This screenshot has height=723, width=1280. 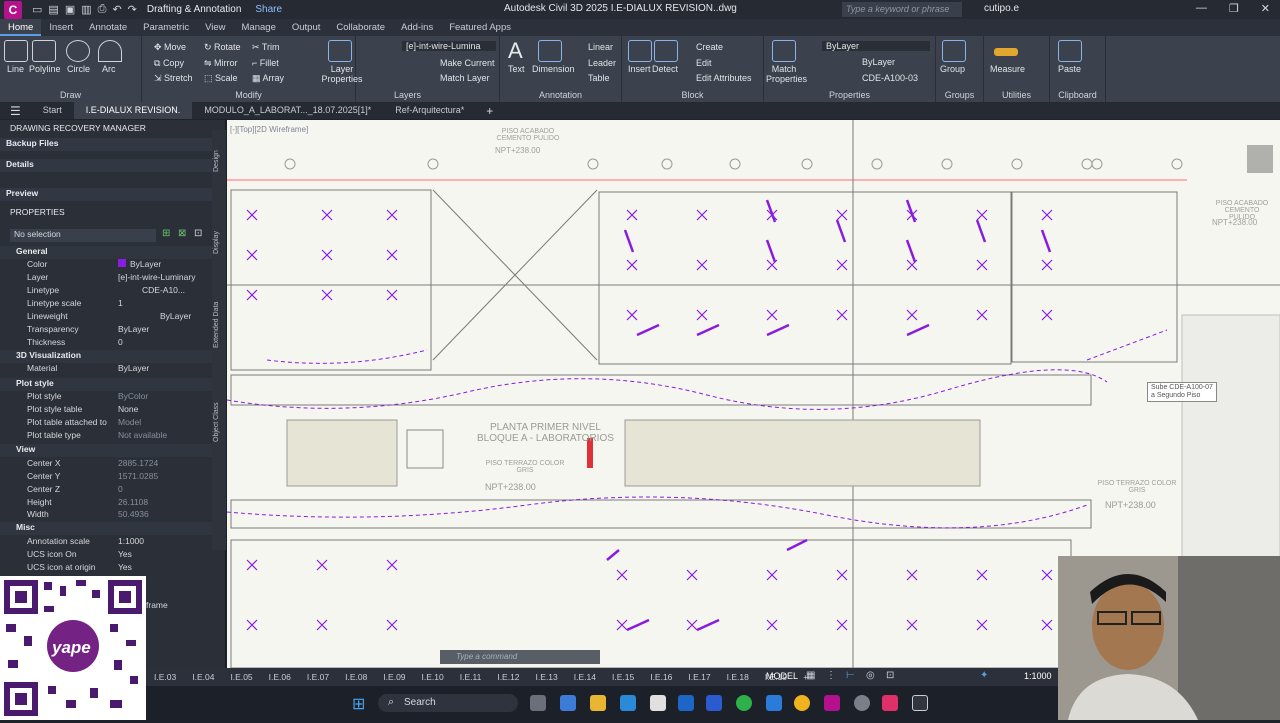 I want to click on saveas-icon: ▥, so click(x=86, y=9).